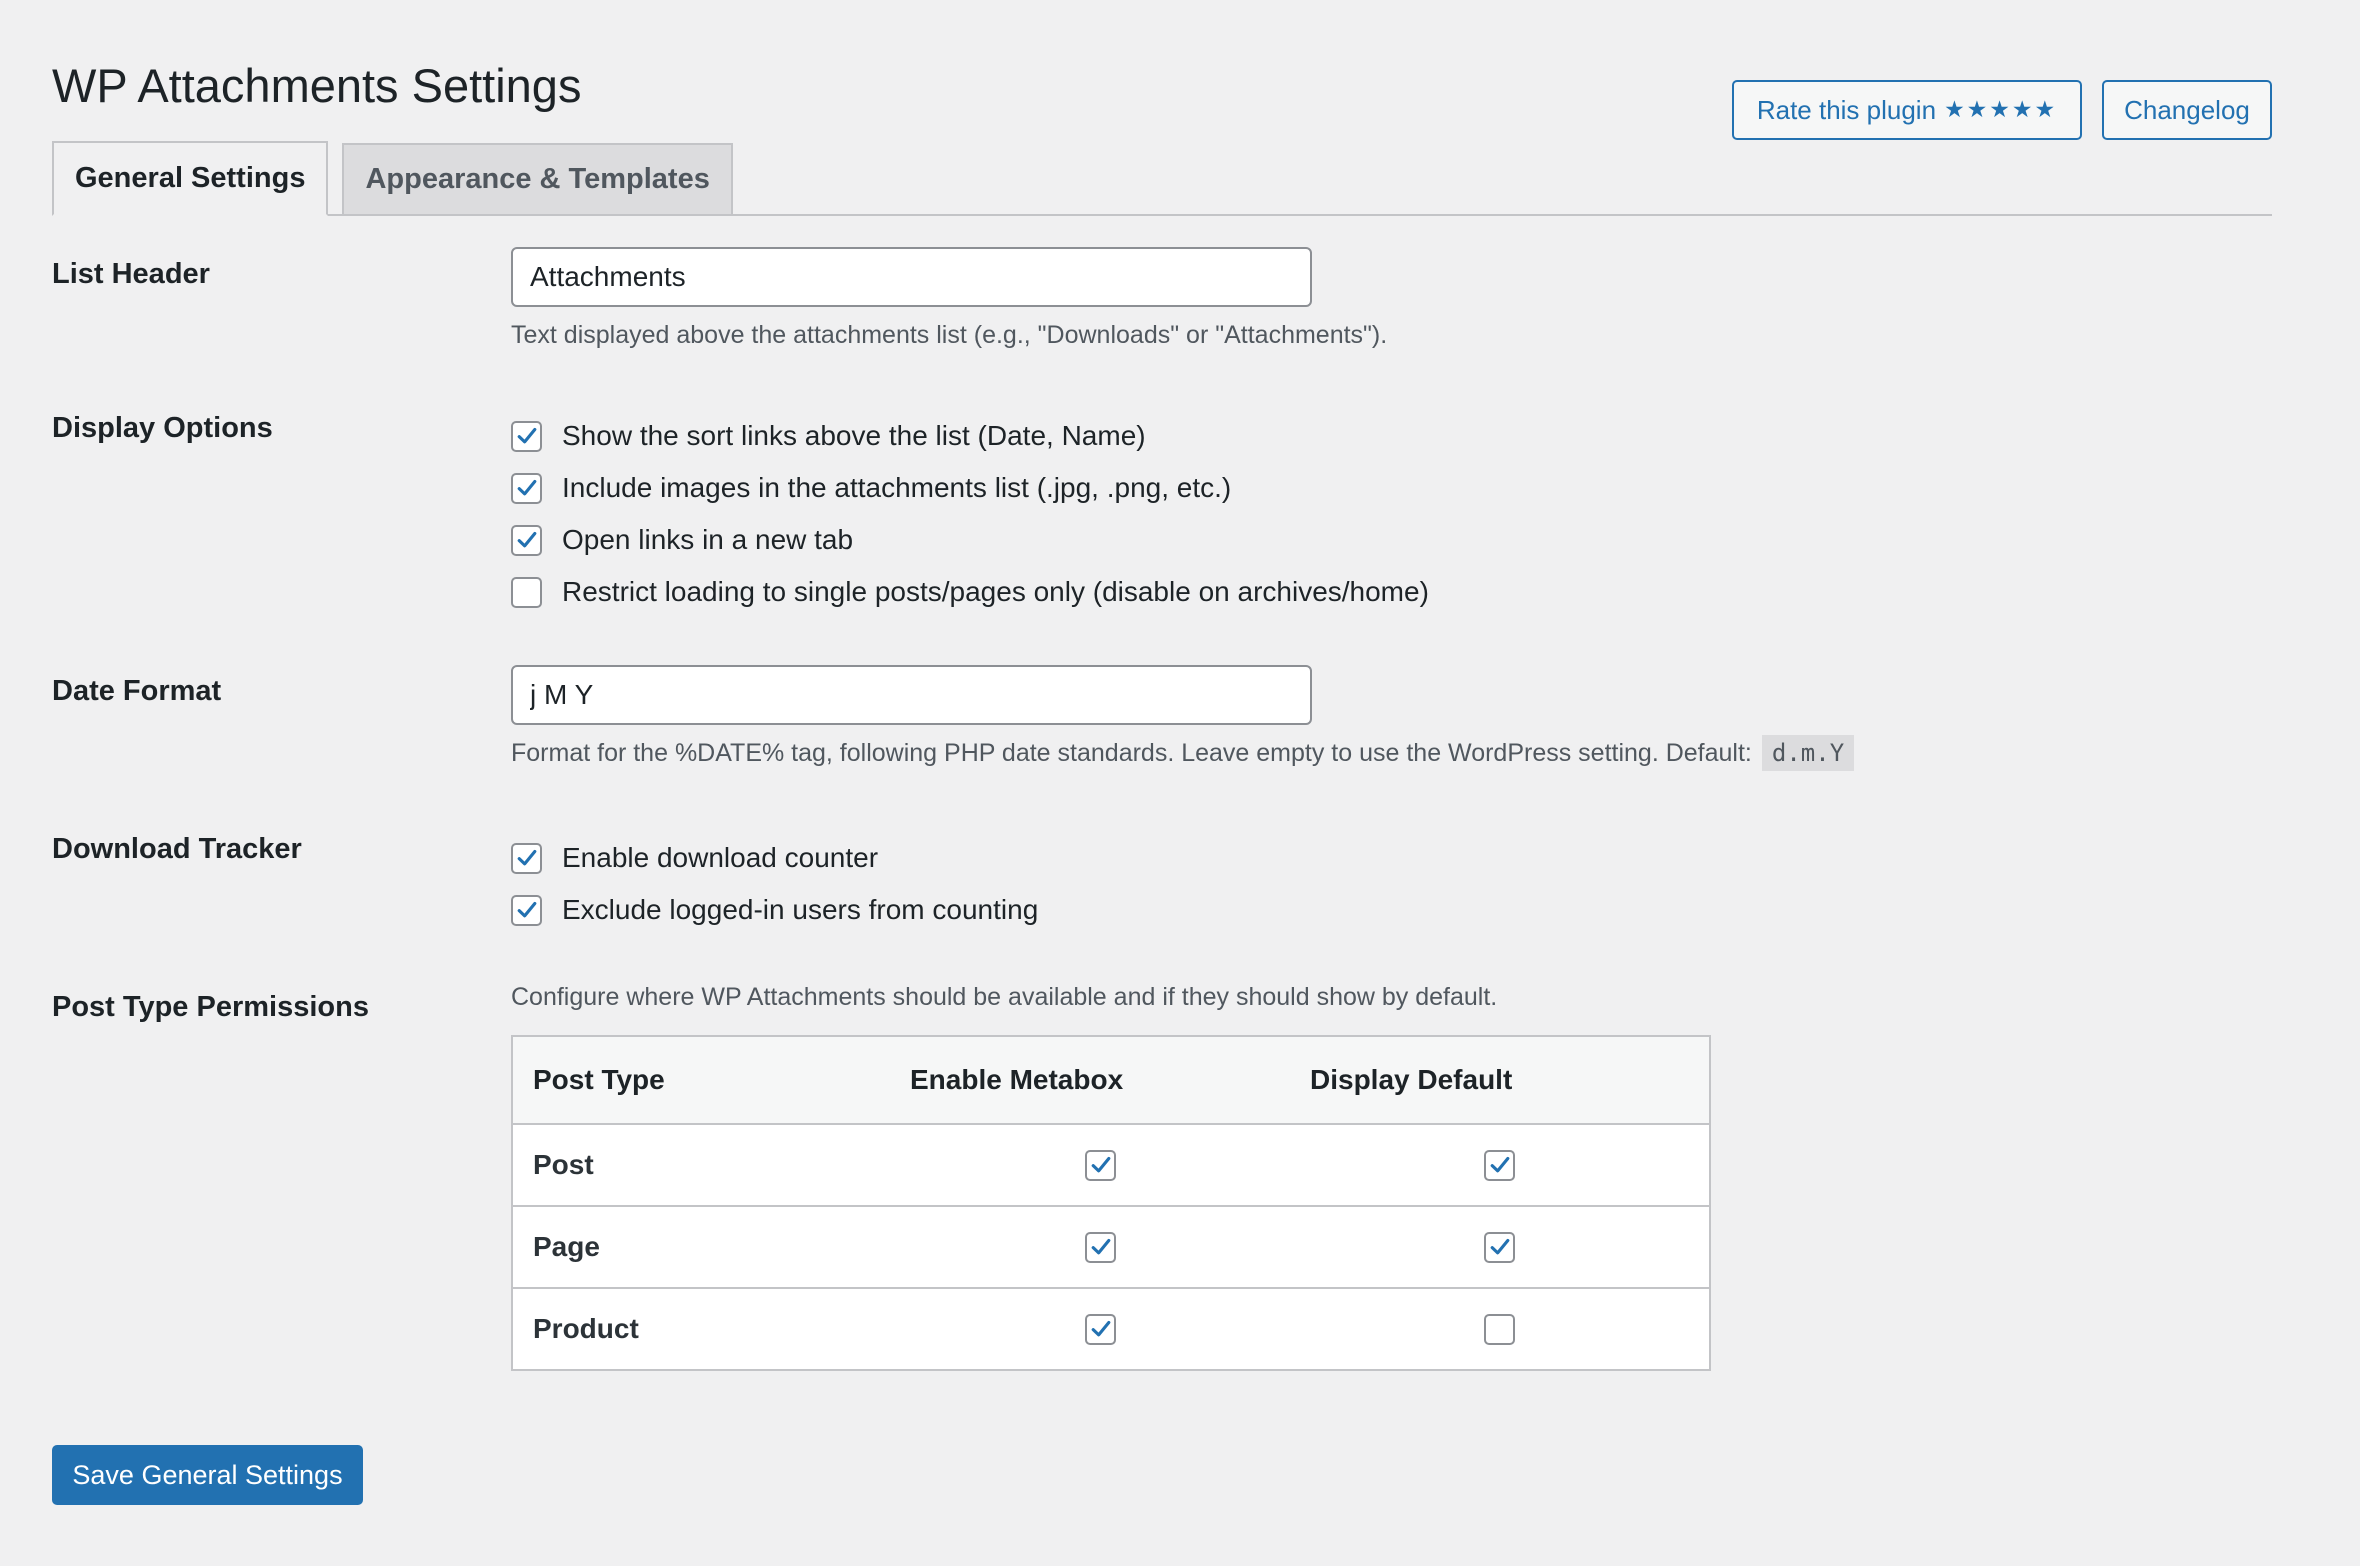 This screenshot has height=1566, width=2360. Describe the element at coordinates (317, 85) in the screenshot. I see `page-title: WP Attachments Settings` at that location.